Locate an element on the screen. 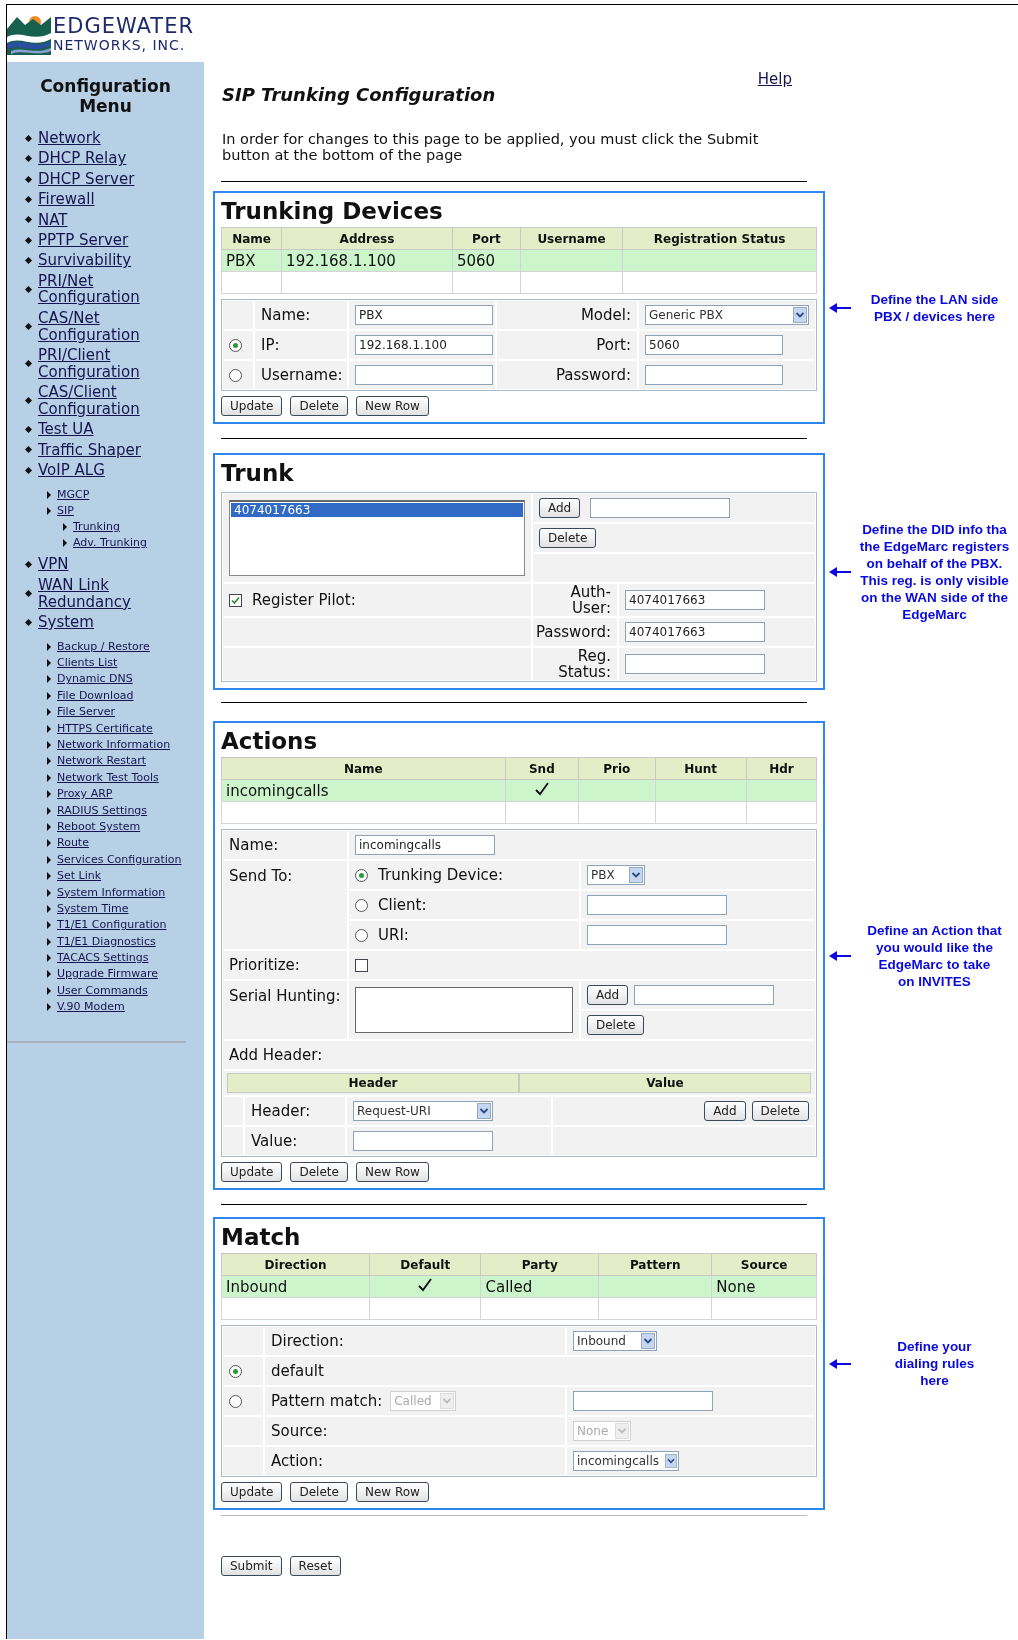 This screenshot has width=1018, height=1640. menu-link: WAN Link Redundancy is located at coordinates (108, 593).